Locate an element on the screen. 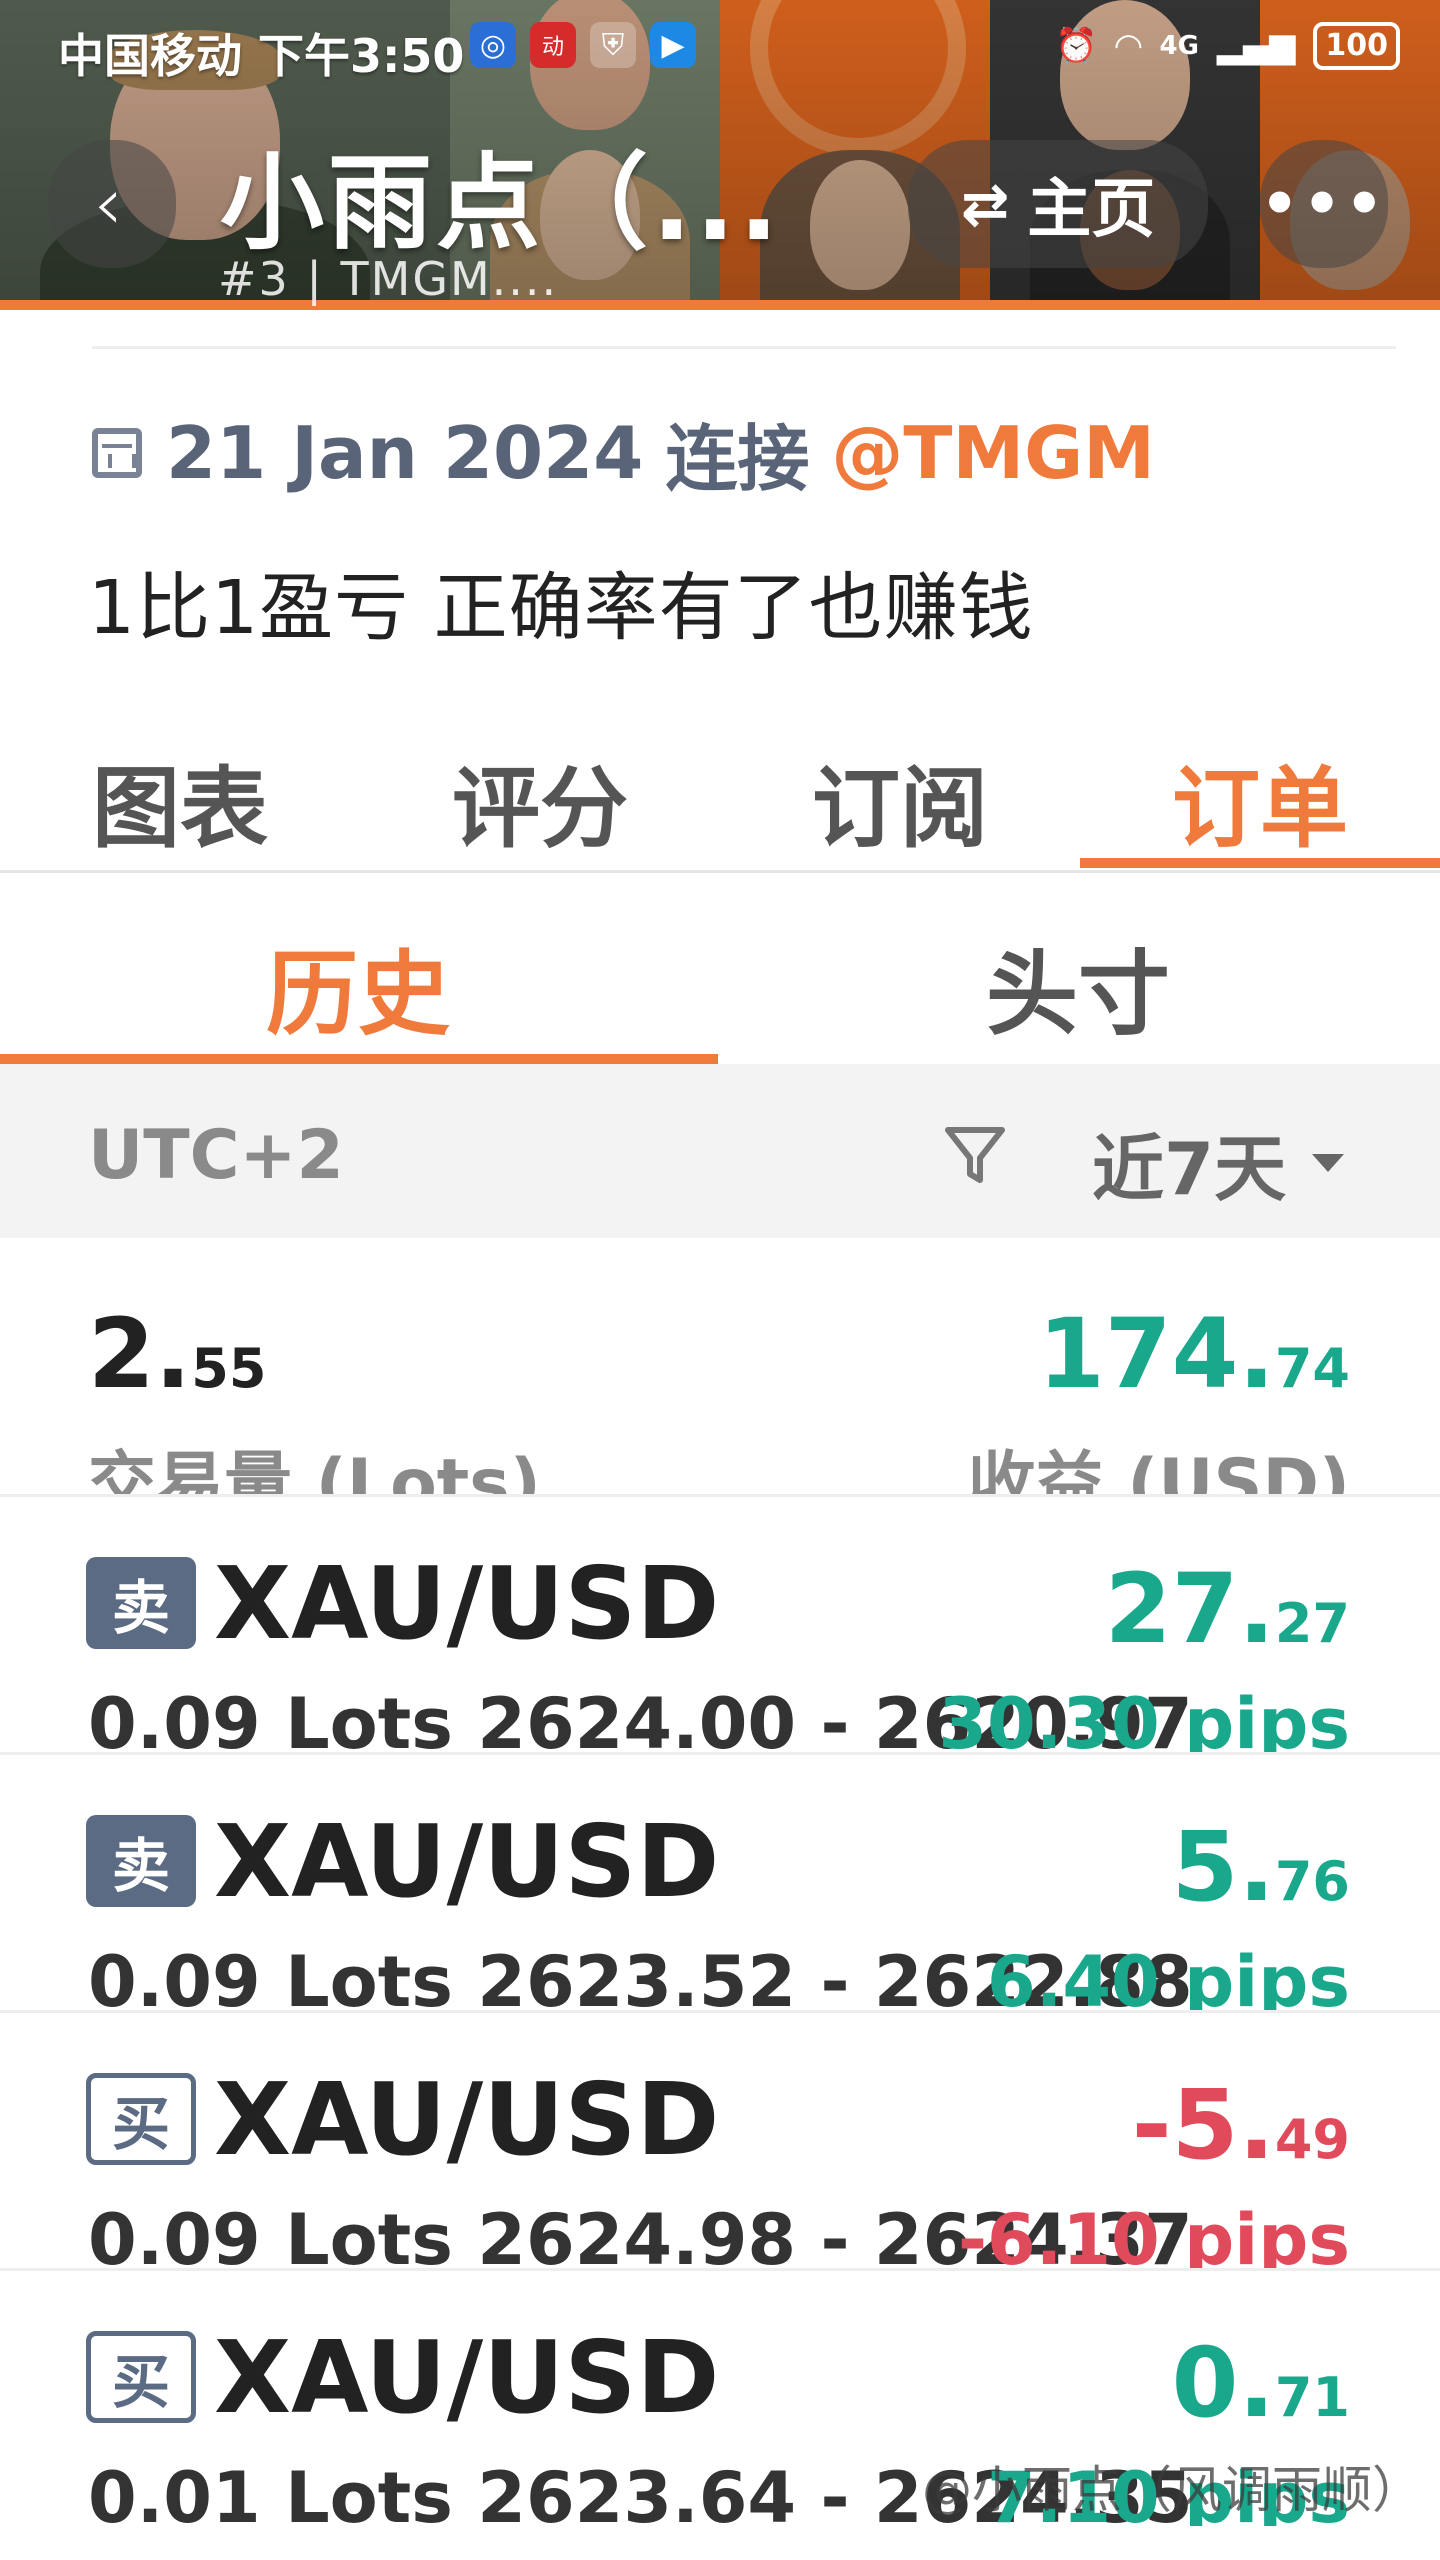 Image resolution: width=1440 pixels, height=2560 pixels. home-button-label: 主页 is located at coordinates (1091, 210).